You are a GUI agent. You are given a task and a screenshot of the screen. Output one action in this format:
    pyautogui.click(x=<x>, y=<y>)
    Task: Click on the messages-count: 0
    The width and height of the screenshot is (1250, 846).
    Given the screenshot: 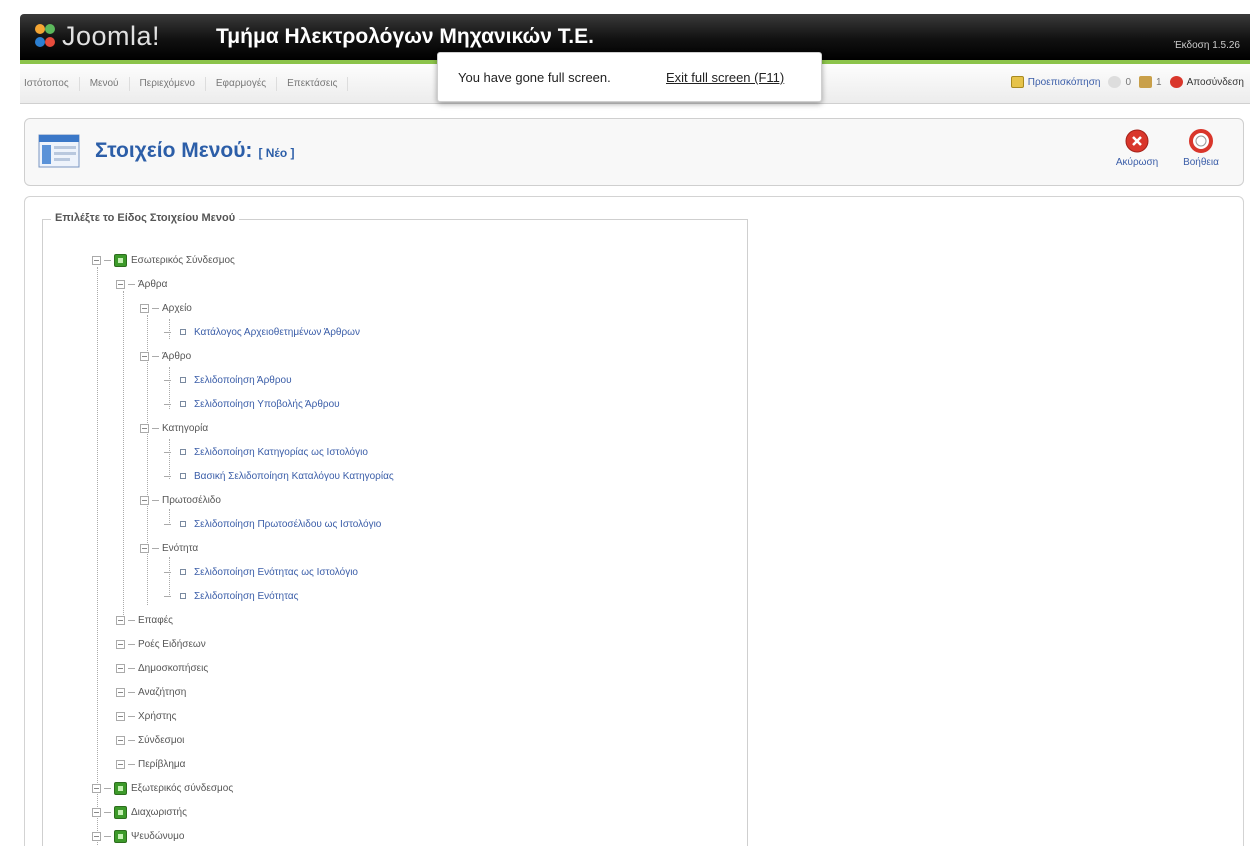 What is the action you would take?
    pyautogui.click(x=1128, y=82)
    